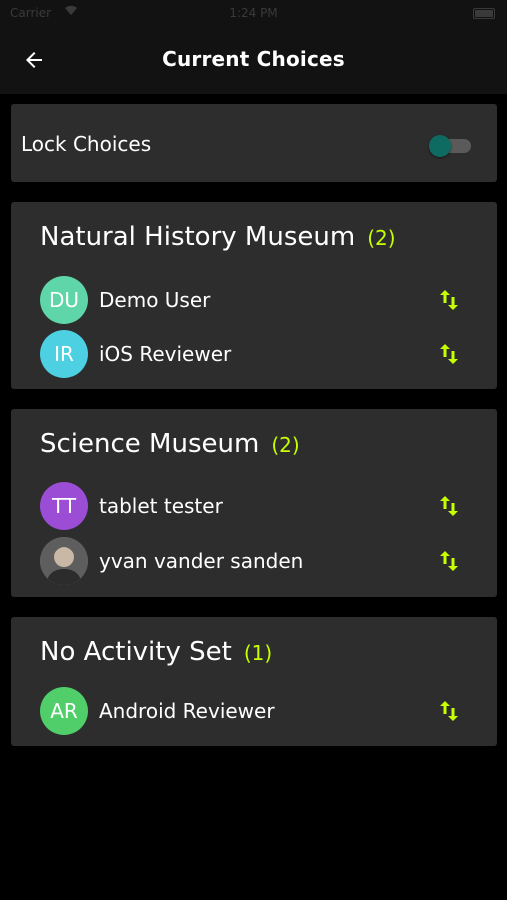  Describe the element at coordinates (150, 444) in the screenshot. I see `group-title: Science Museum` at that location.